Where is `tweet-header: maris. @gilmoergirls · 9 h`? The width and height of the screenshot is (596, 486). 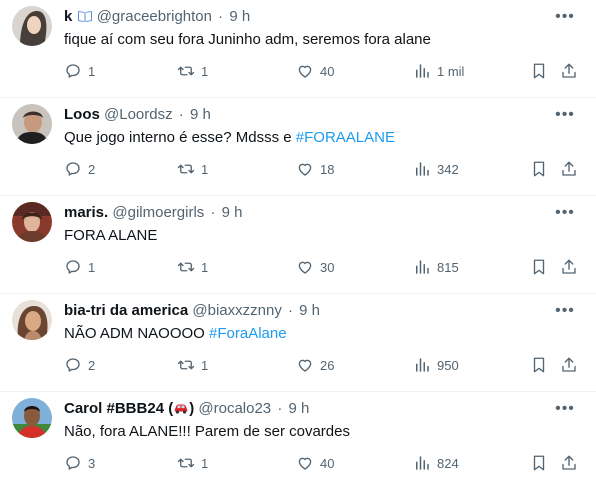 tweet-header: maris. @gilmoergirls · 9 h is located at coordinates (153, 213).